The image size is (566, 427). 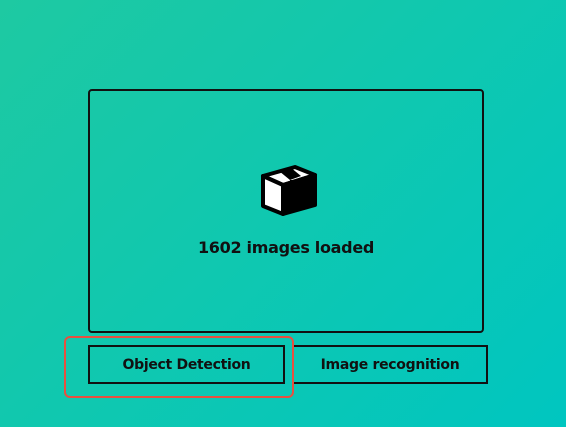 I want to click on package-box-icon, so click(x=289, y=190).